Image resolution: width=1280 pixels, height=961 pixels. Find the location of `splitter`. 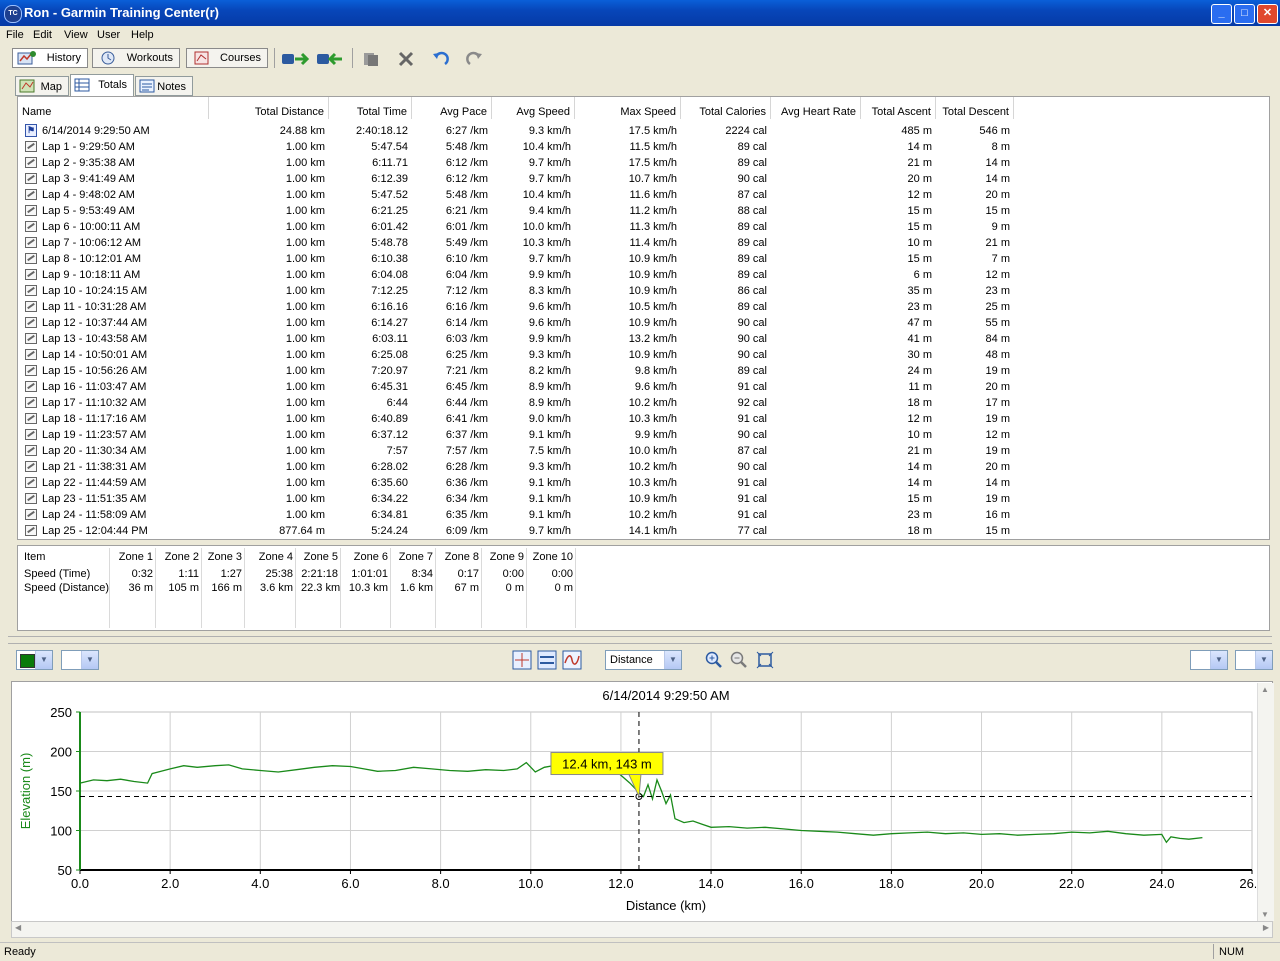

splitter is located at coordinates (640, 640).